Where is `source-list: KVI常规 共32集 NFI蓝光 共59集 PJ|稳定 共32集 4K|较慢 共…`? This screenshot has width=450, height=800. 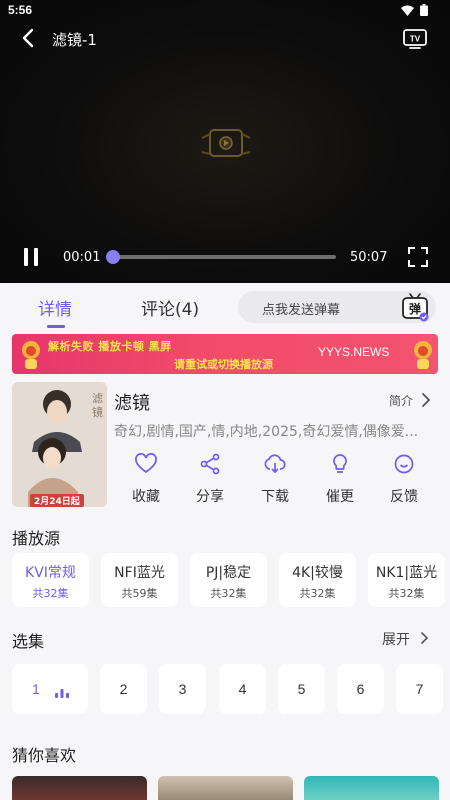 source-list: KVI常规 共32集 NFI蓝光 共59集 PJ|稳定 共32集 4K|较慢 共… is located at coordinates (231, 580).